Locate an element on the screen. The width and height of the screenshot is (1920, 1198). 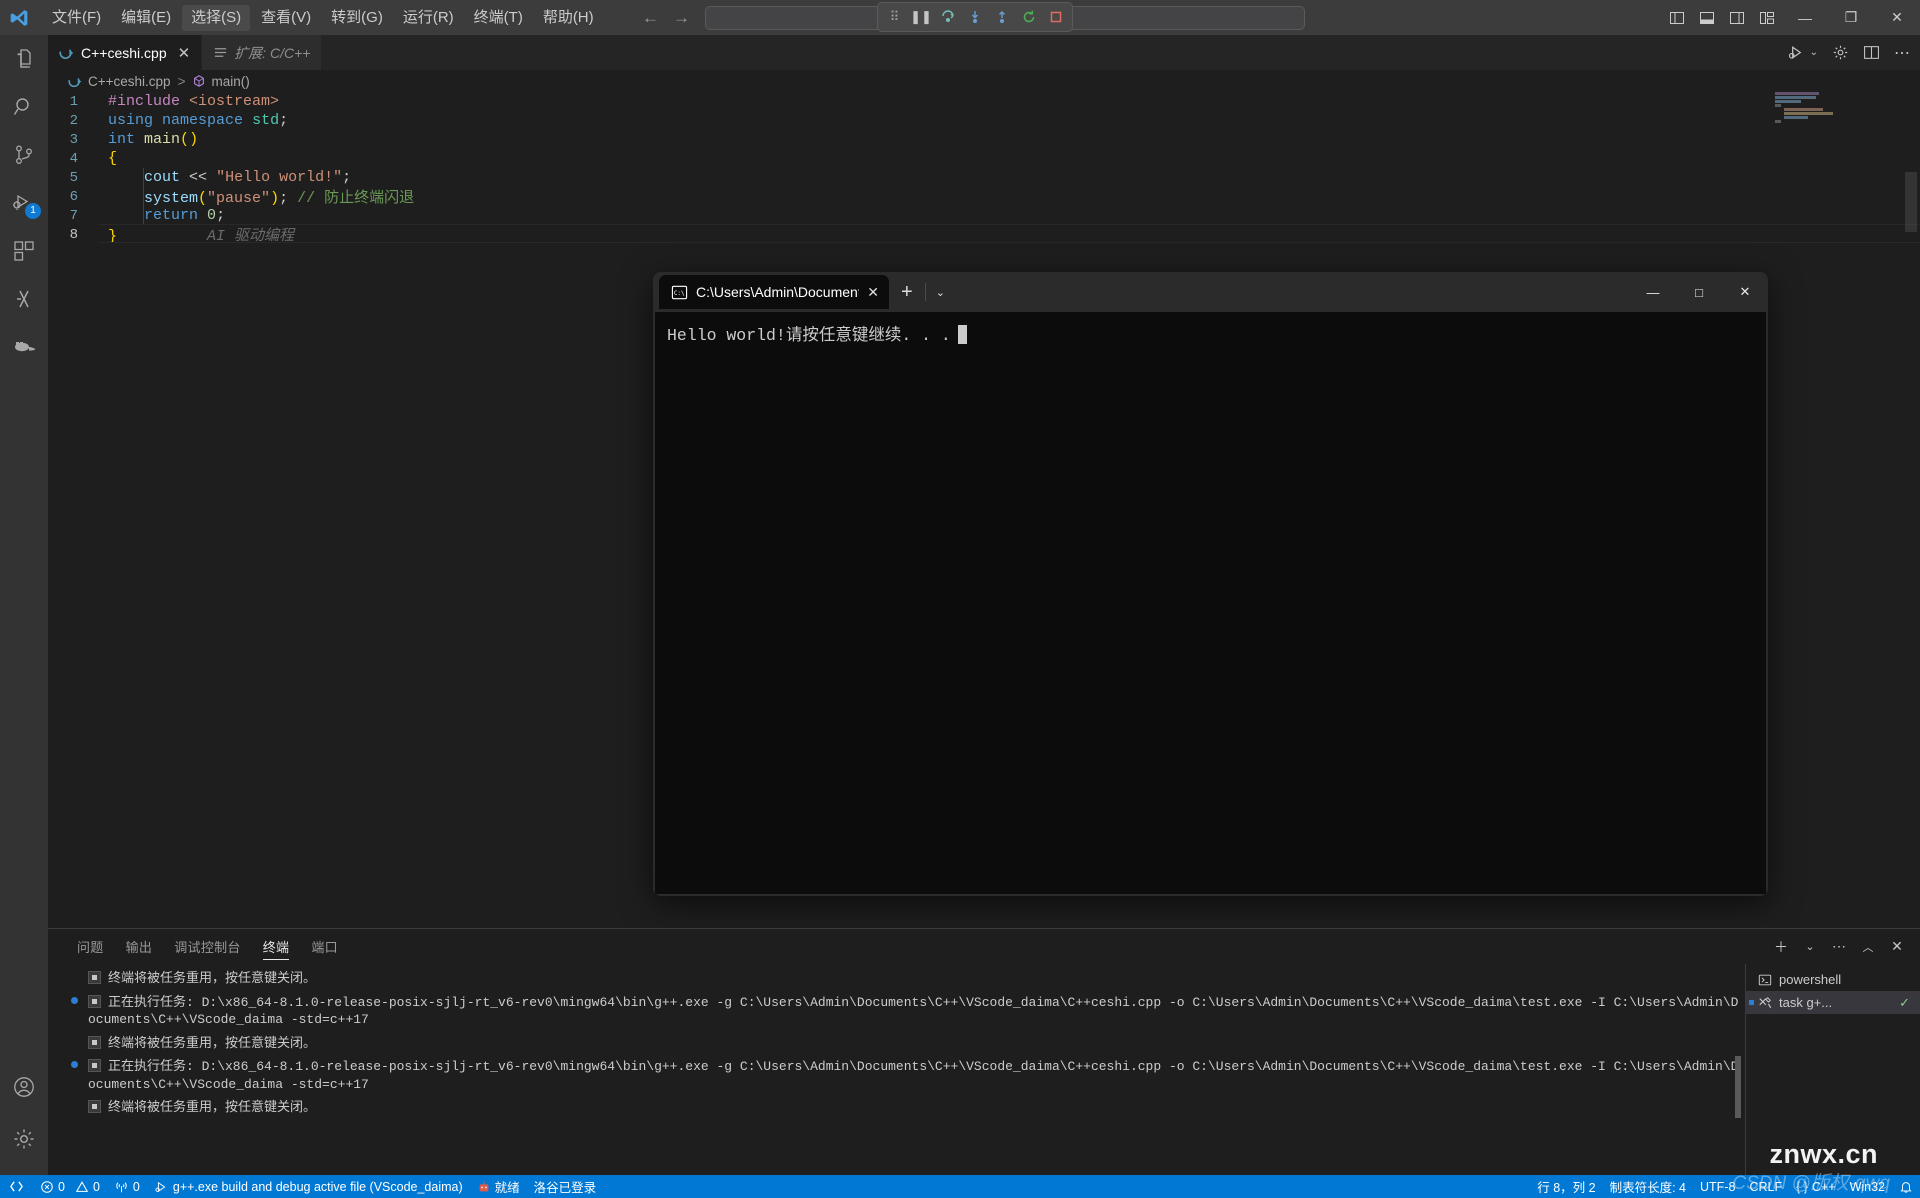
status-ports: 0 is located at coordinates (127, 1186).